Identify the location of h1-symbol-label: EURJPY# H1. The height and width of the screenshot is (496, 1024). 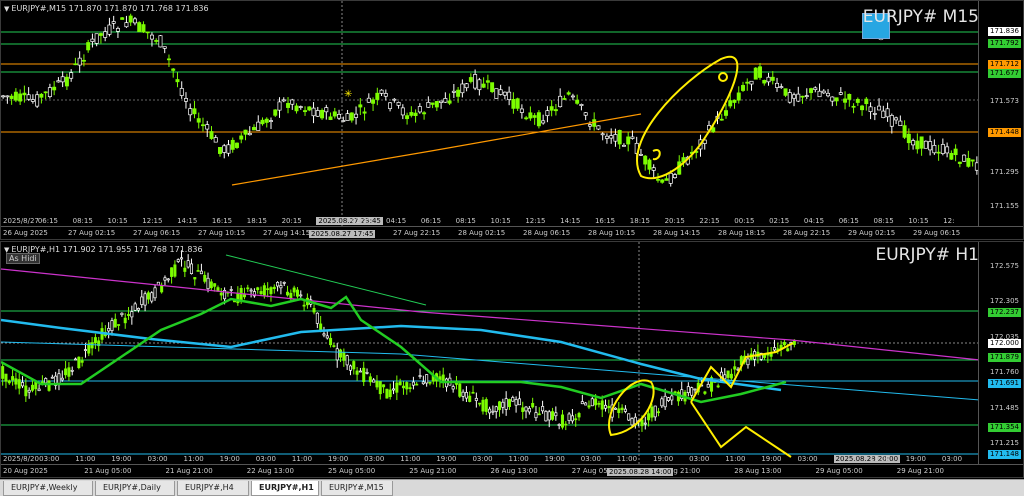
(927, 255).